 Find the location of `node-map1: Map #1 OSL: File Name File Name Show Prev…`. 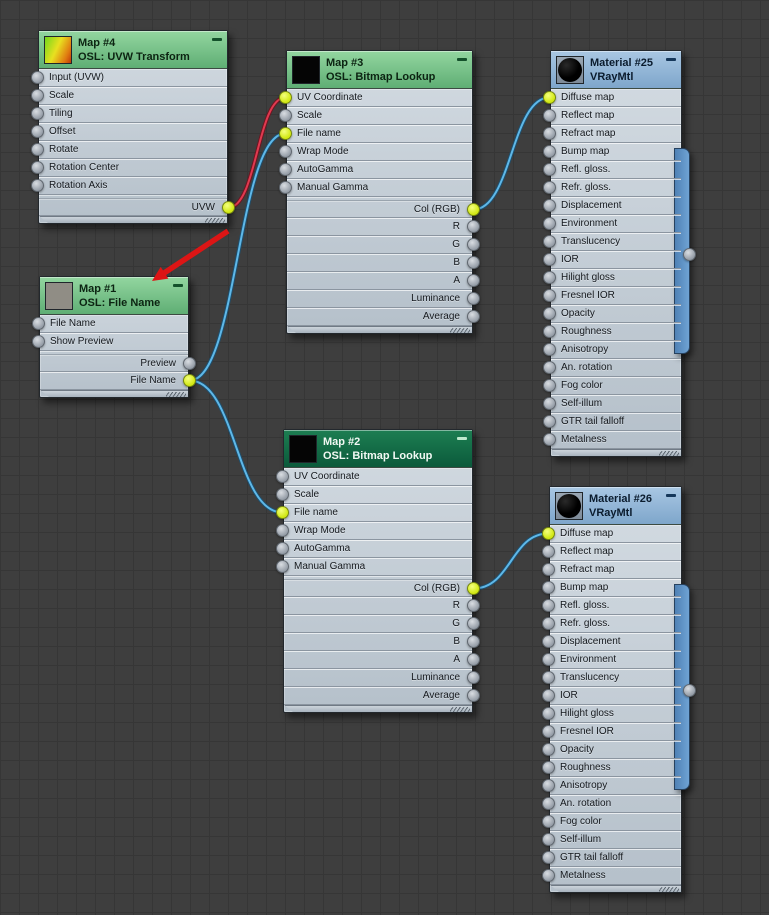

node-map1: Map #1 OSL: File Name File Name Show Prev… is located at coordinates (114, 337).